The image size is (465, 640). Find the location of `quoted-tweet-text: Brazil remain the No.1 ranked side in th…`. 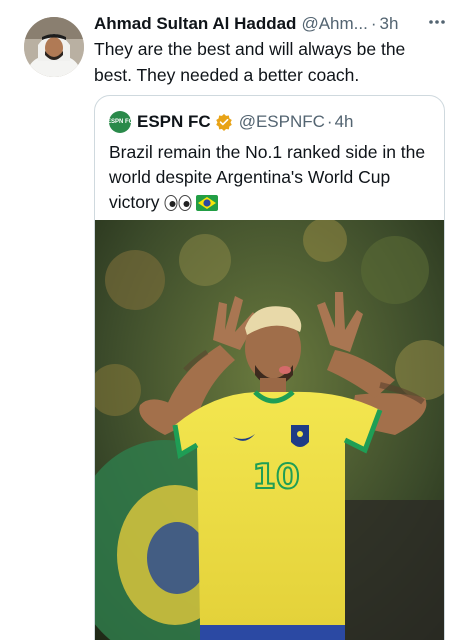

quoted-tweet-text: Brazil remain the No.1 ranked side in th… is located at coordinates (271, 177).